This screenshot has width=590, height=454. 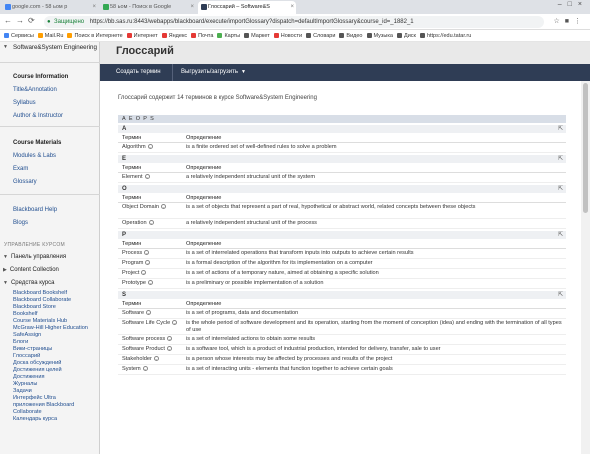 I want to click on course-tool-link: приложения Blackboard, so click(x=50, y=405).